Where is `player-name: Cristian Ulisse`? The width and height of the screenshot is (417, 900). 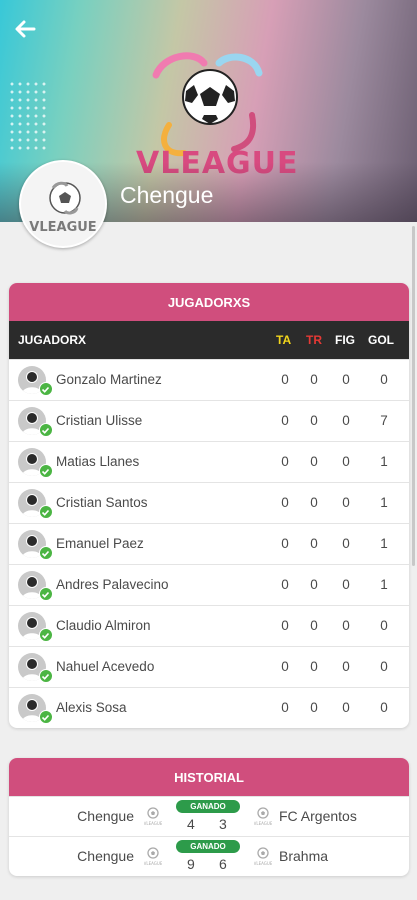
player-name: Cristian Ulisse is located at coordinates (99, 420).